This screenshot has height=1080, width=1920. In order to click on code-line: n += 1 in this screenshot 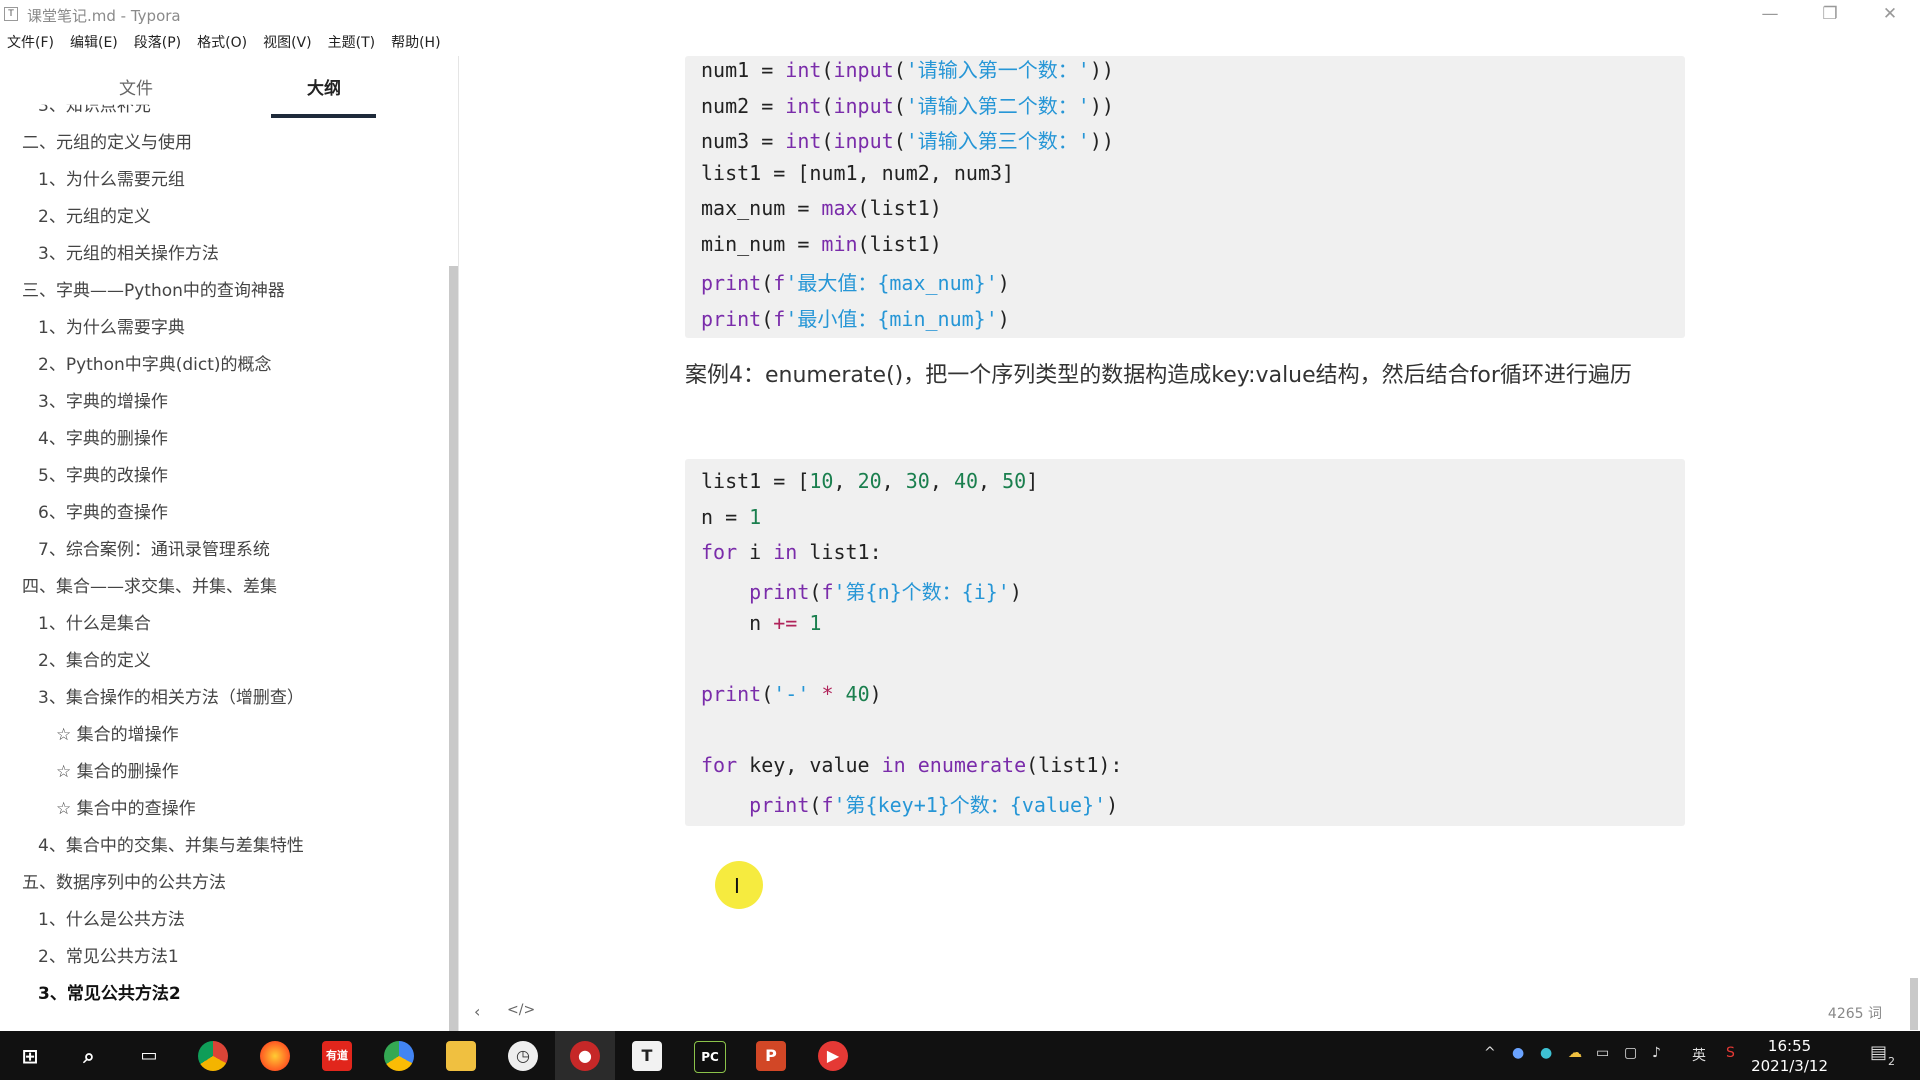, I will do `click(761, 623)`.